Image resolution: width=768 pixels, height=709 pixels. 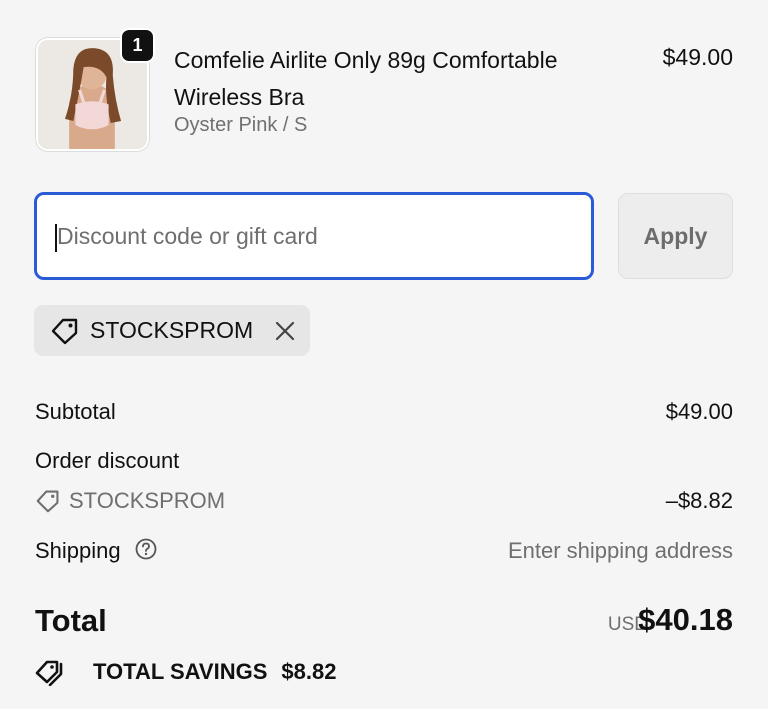 I want to click on applied-discount-code: STOCKSPROM, so click(x=172, y=330).